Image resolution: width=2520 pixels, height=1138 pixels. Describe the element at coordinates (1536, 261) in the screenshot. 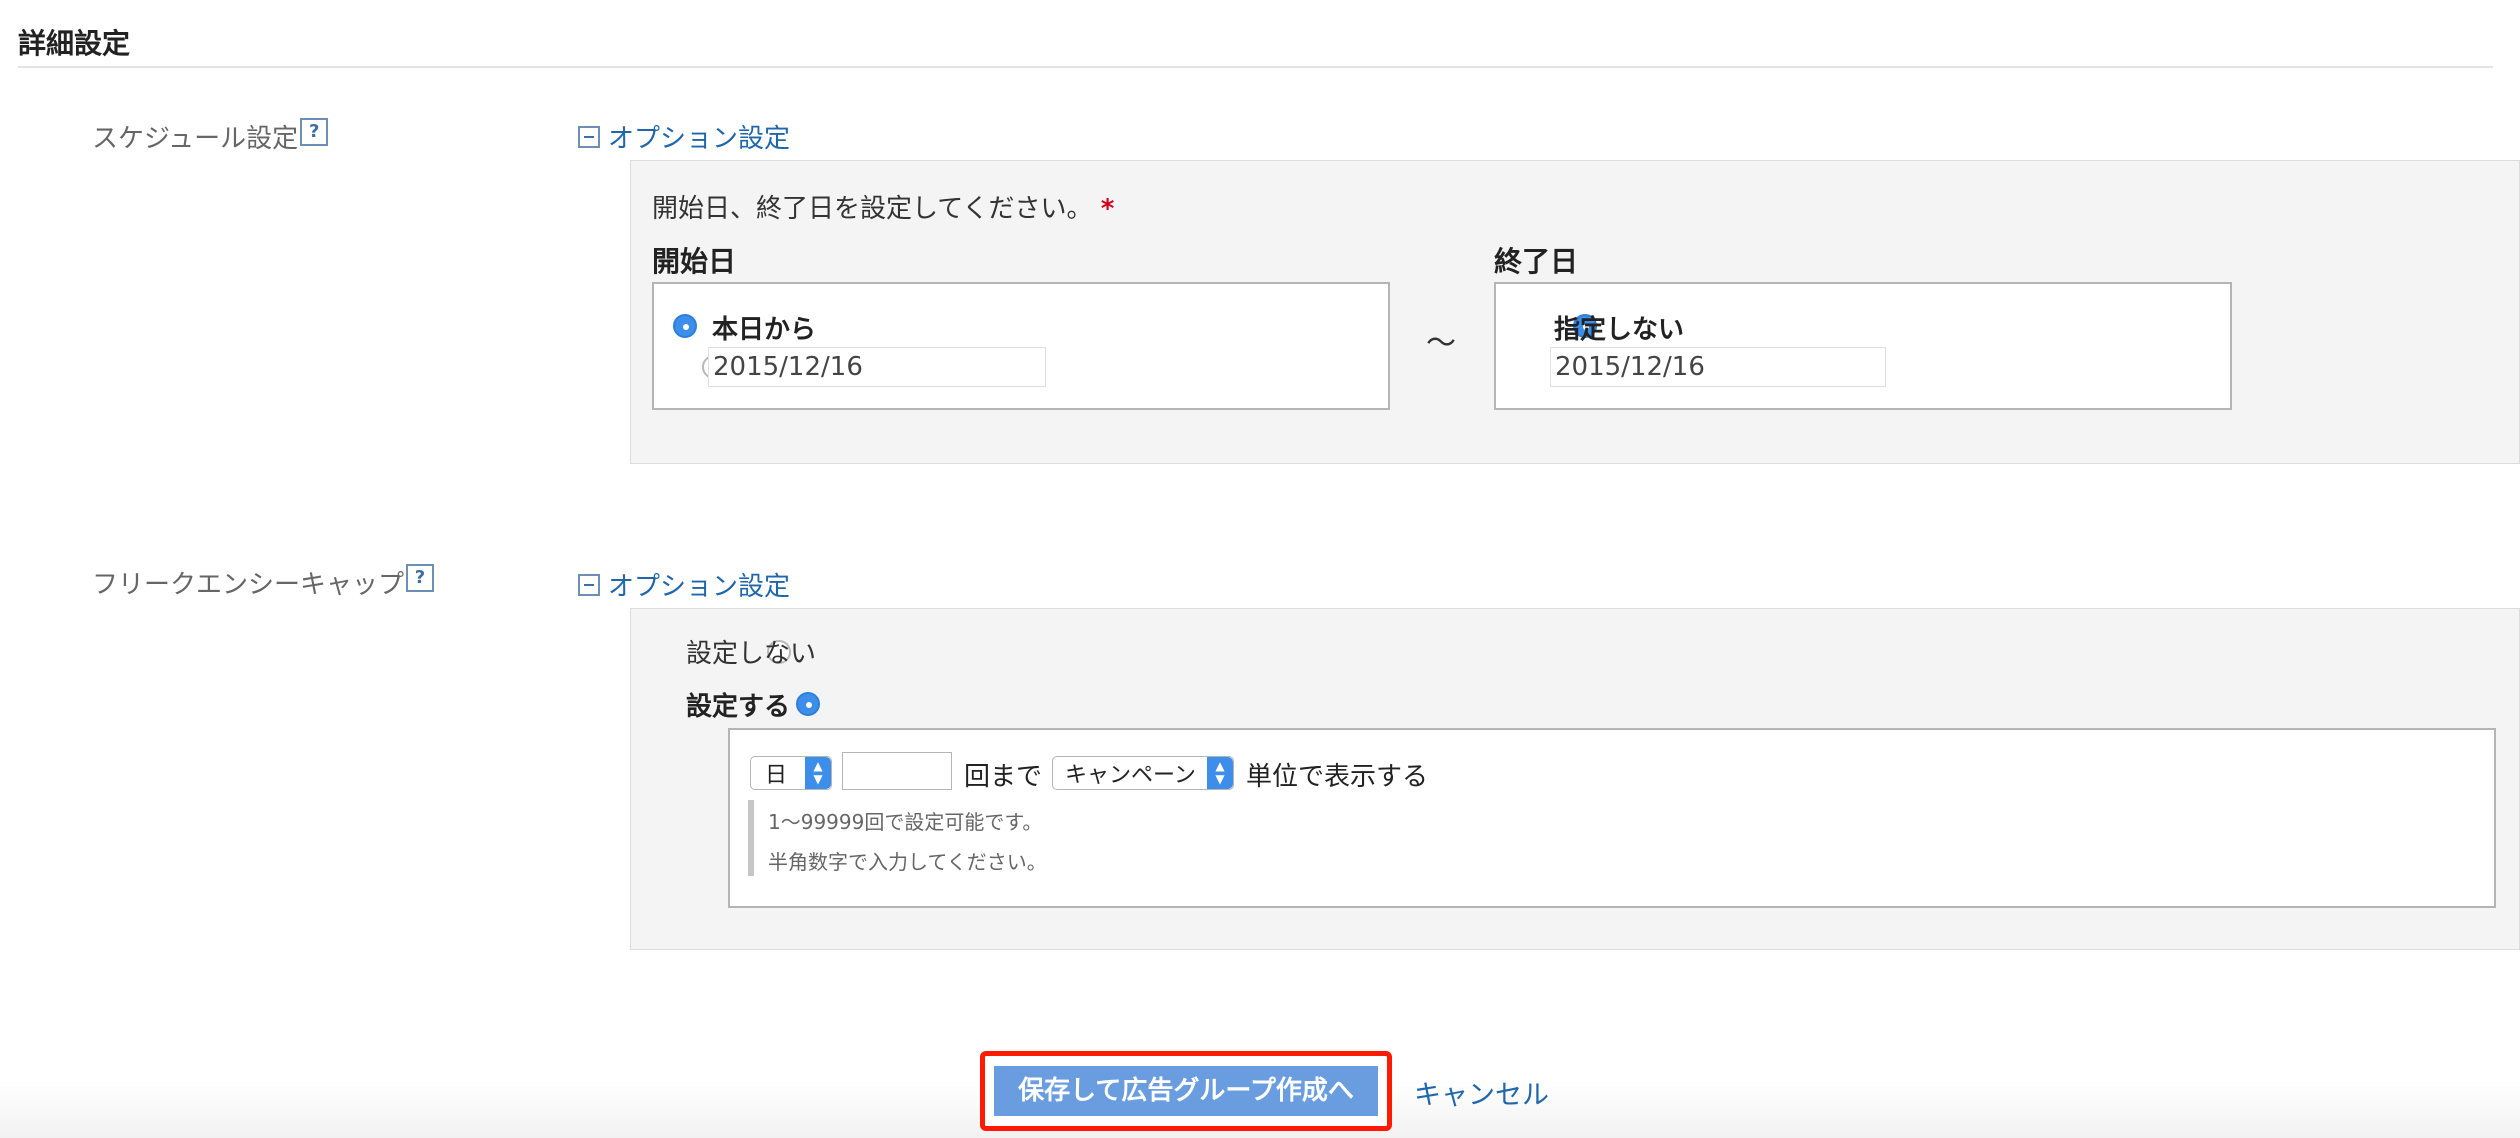

I see `end-date-heading: 終了日` at that location.